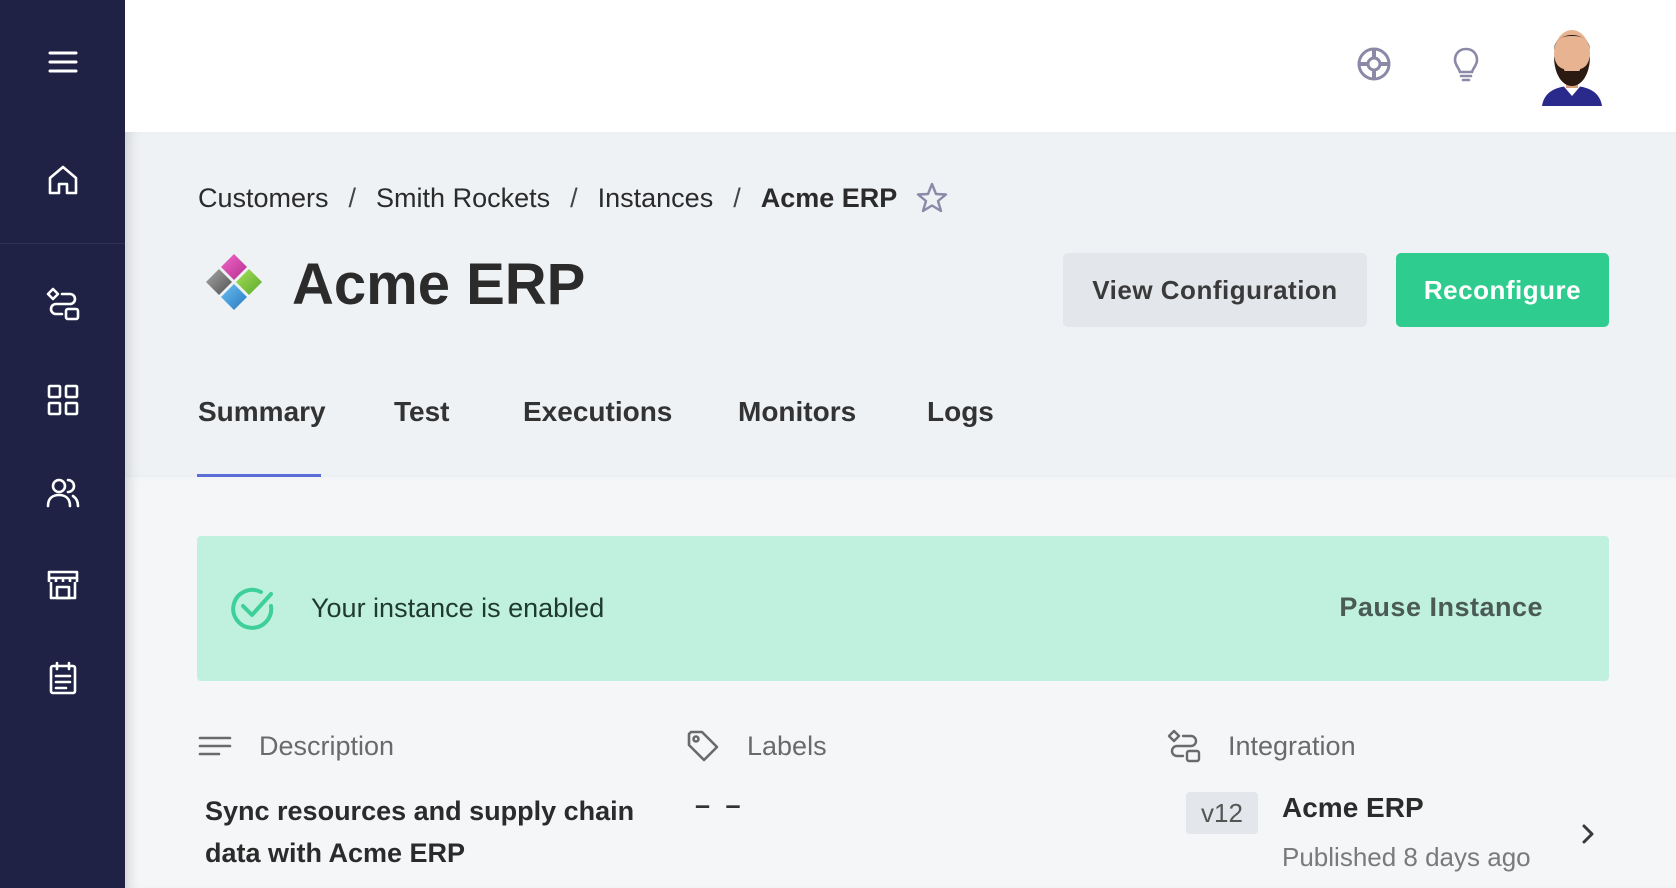  Describe the element at coordinates (458, 608) in the screenshot. I see `status-message: Your instance is enabled` at that location.